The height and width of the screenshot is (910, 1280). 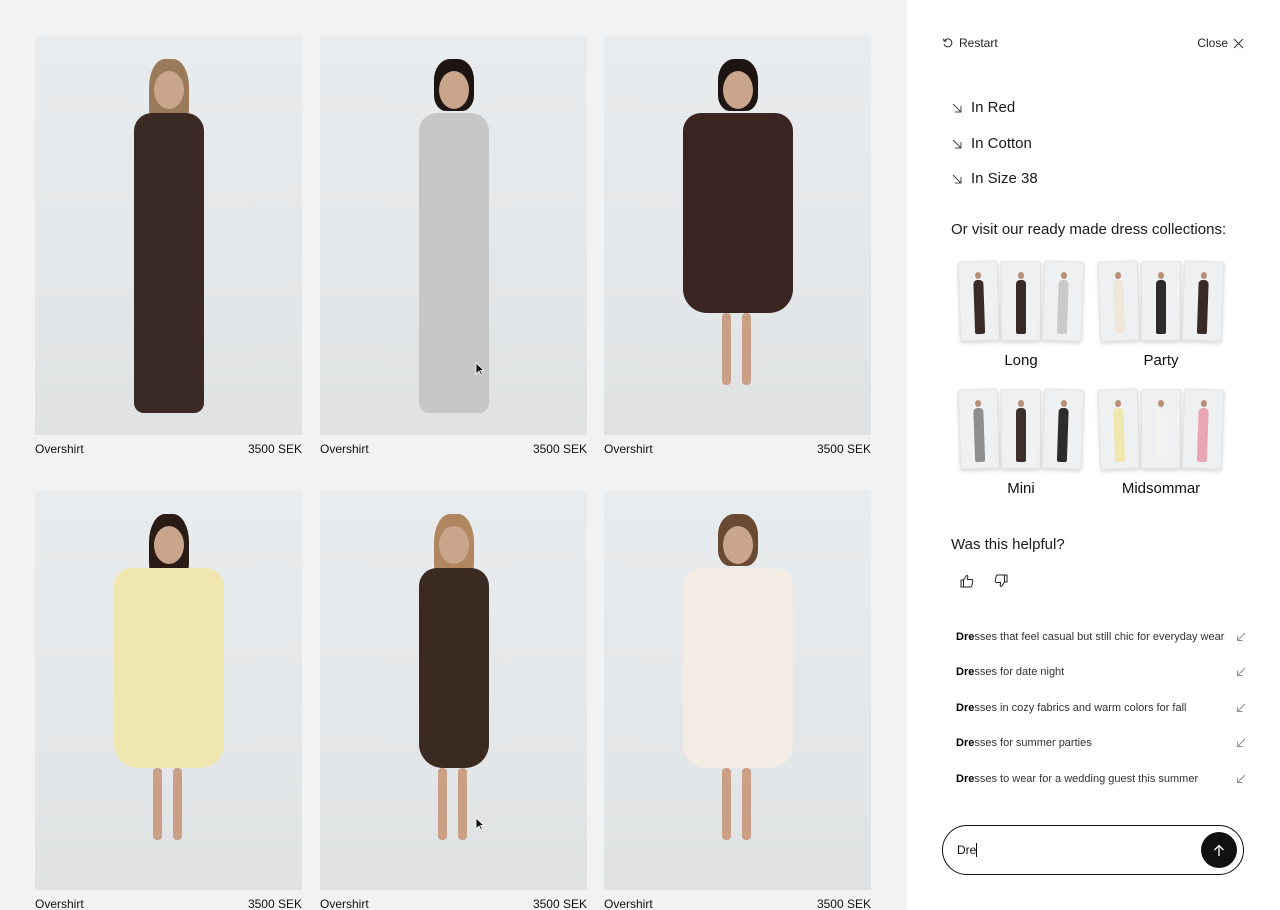 I want to click on collection-label: Long, so click(x=1021, y=360).